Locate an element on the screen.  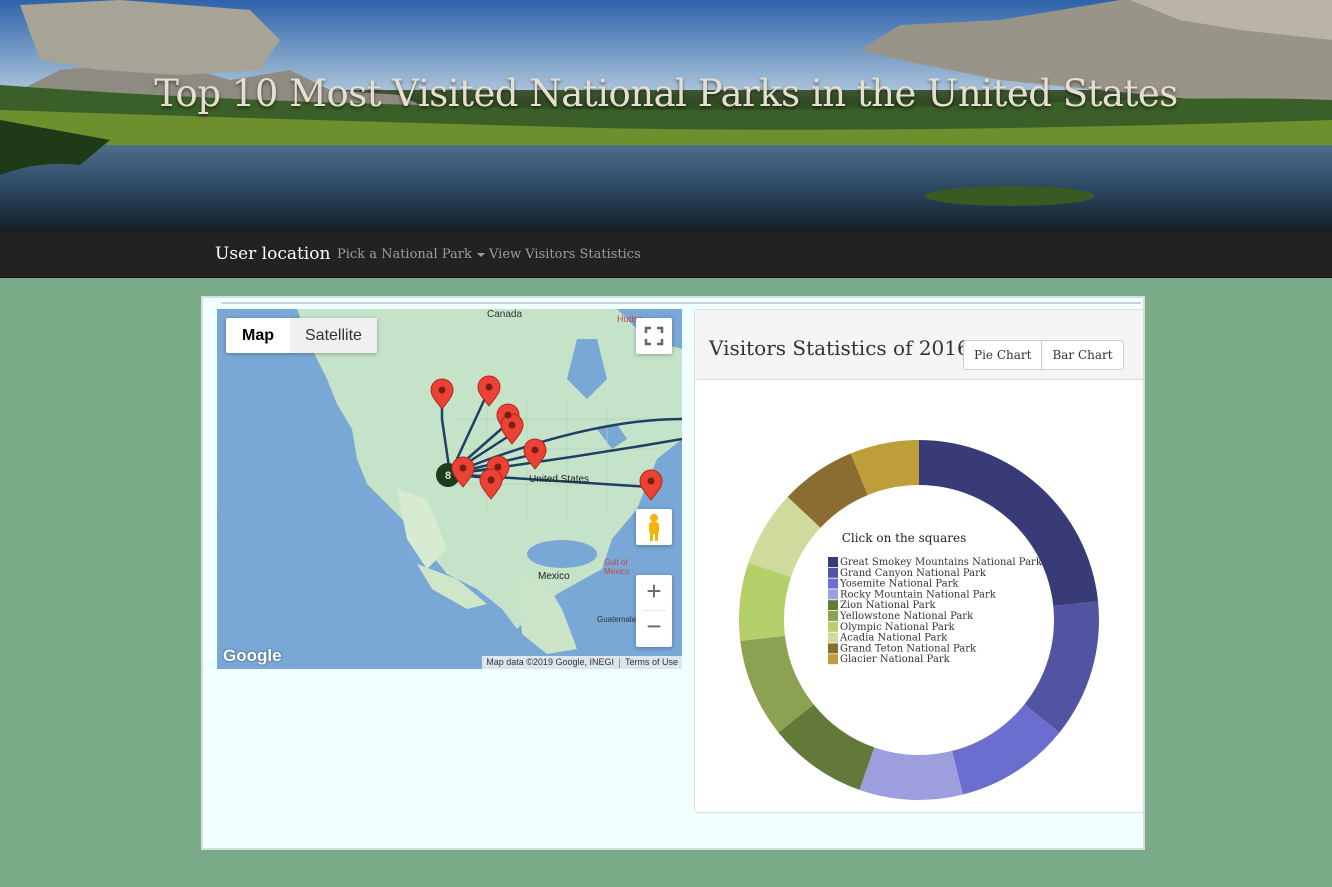
pegman-icon is located at coordinates (654, 527).